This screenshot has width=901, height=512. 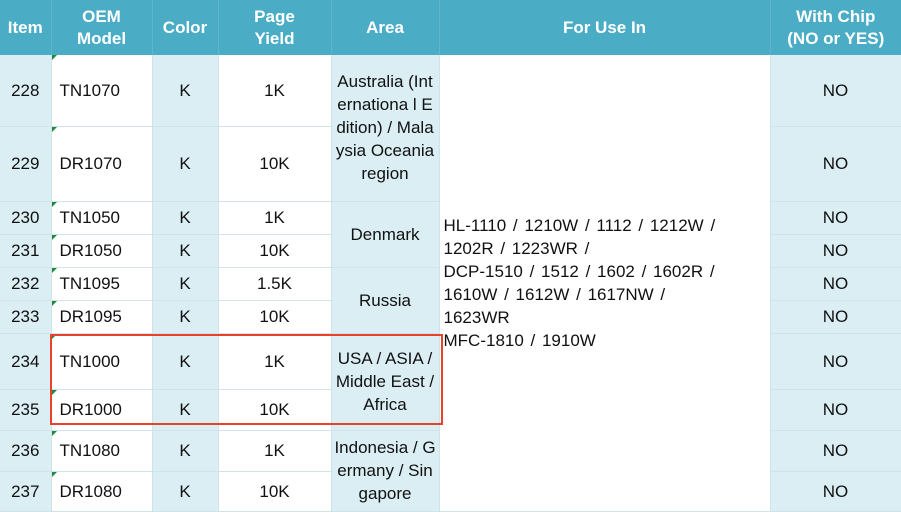 What do you see at coordinates (26, 164) in the screenshot?
I see `item-cell: 229` at bounding box center [26, 164].